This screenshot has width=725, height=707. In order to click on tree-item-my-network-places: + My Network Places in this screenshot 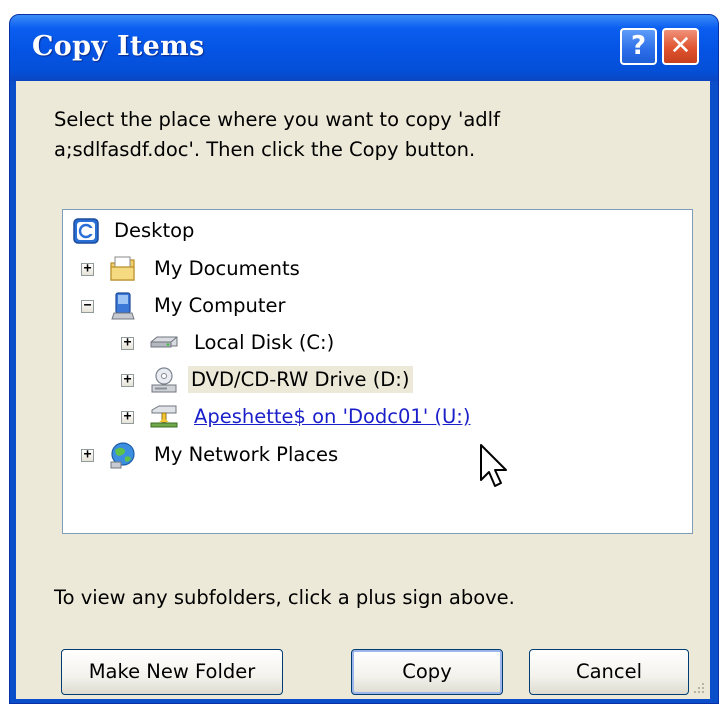, I will do `click(363, 455)`.